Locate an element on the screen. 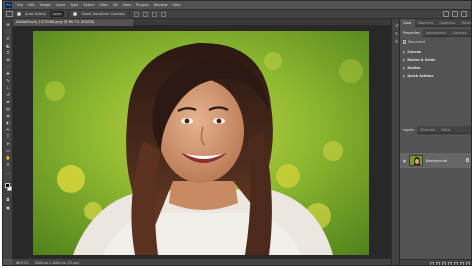 The height and width of the screenshot is (268, 474). menu-plugins: Plugins is located at coordinates (142, 5).